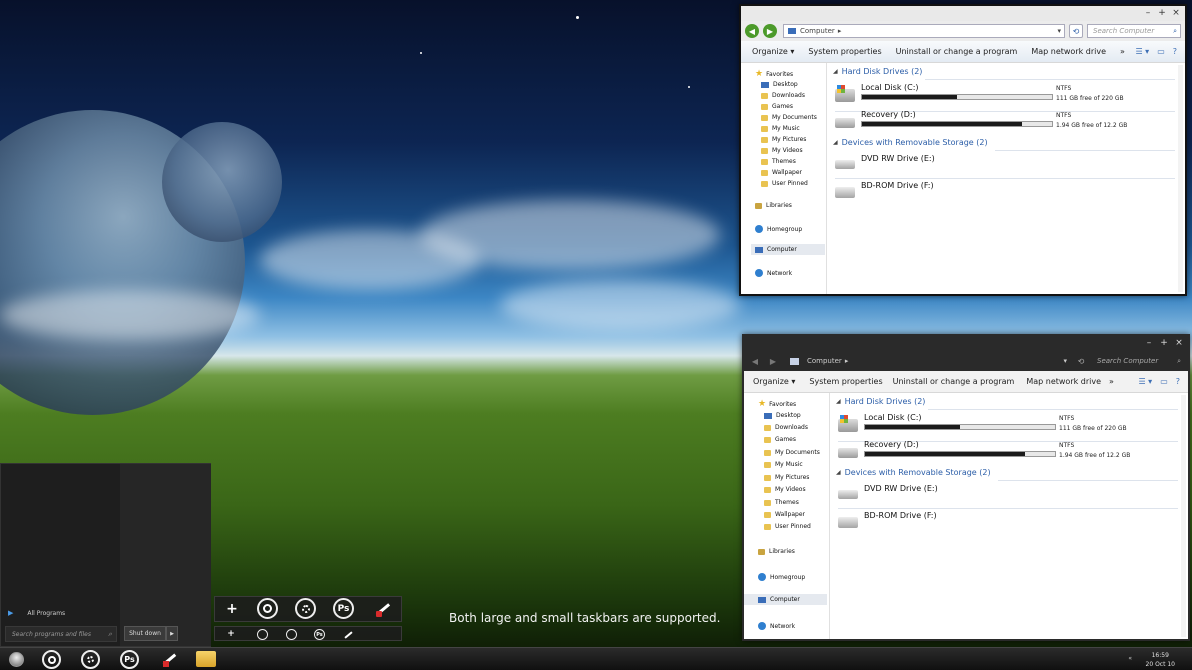 This screenshot has height=670, width=1192. What do you see at coordinates (1160, 660) in the screenshot?
I see `clock: 16:59 20 Oct 10` at bounding box center [1160, 660].